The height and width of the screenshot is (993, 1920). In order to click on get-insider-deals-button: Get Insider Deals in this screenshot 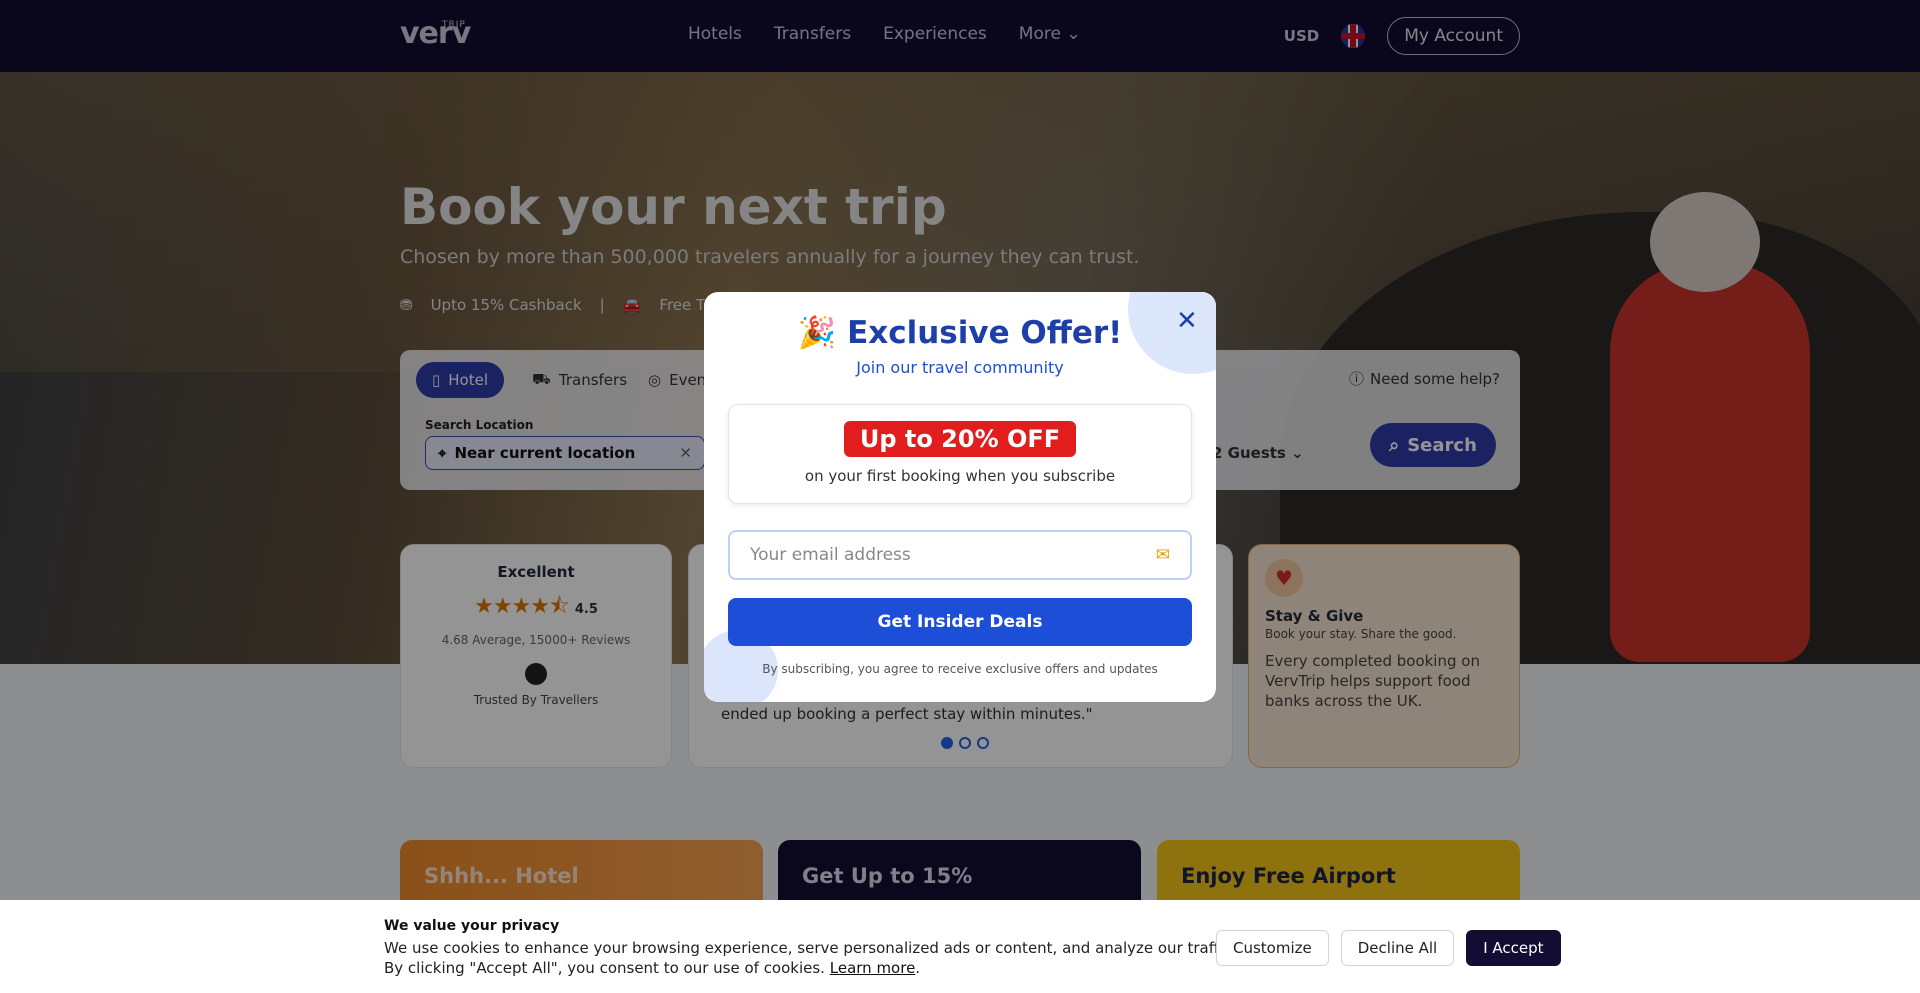, I will do `click(960, 622)`.